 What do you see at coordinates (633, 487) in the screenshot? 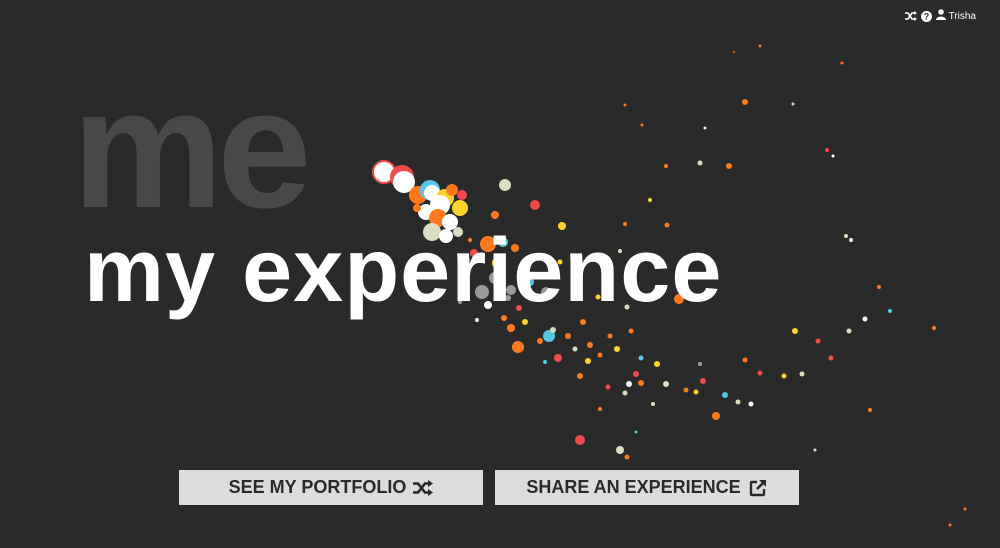
I see `share-experience-label: SHARE AN EXPERIENCE` at bounding box center [633, 487].